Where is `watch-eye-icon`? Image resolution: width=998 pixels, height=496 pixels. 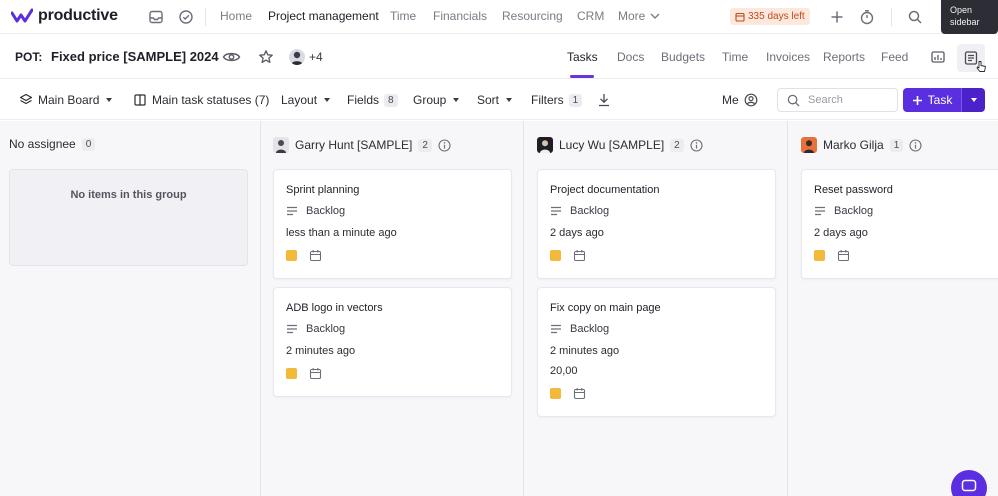 watch-eye-icon is located at coordinates (231, 57).